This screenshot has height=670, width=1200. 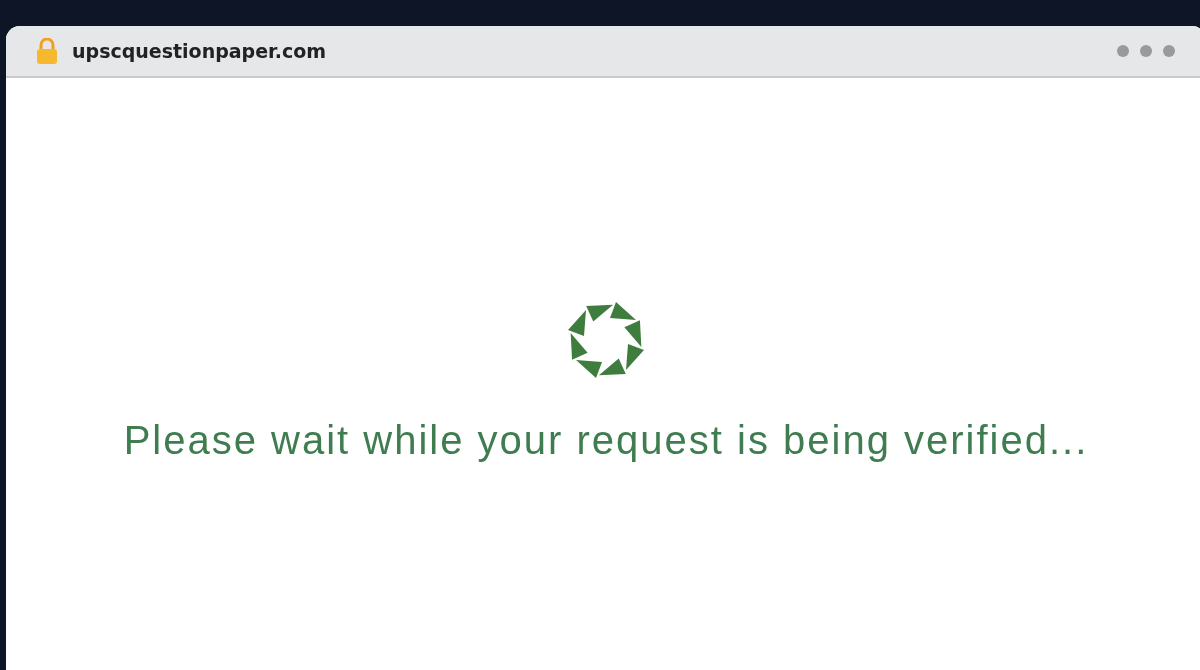 What do you see at coordinates (47, 51) in the screenshot?
I see `lock-icon` at bounding box center [47, 51].